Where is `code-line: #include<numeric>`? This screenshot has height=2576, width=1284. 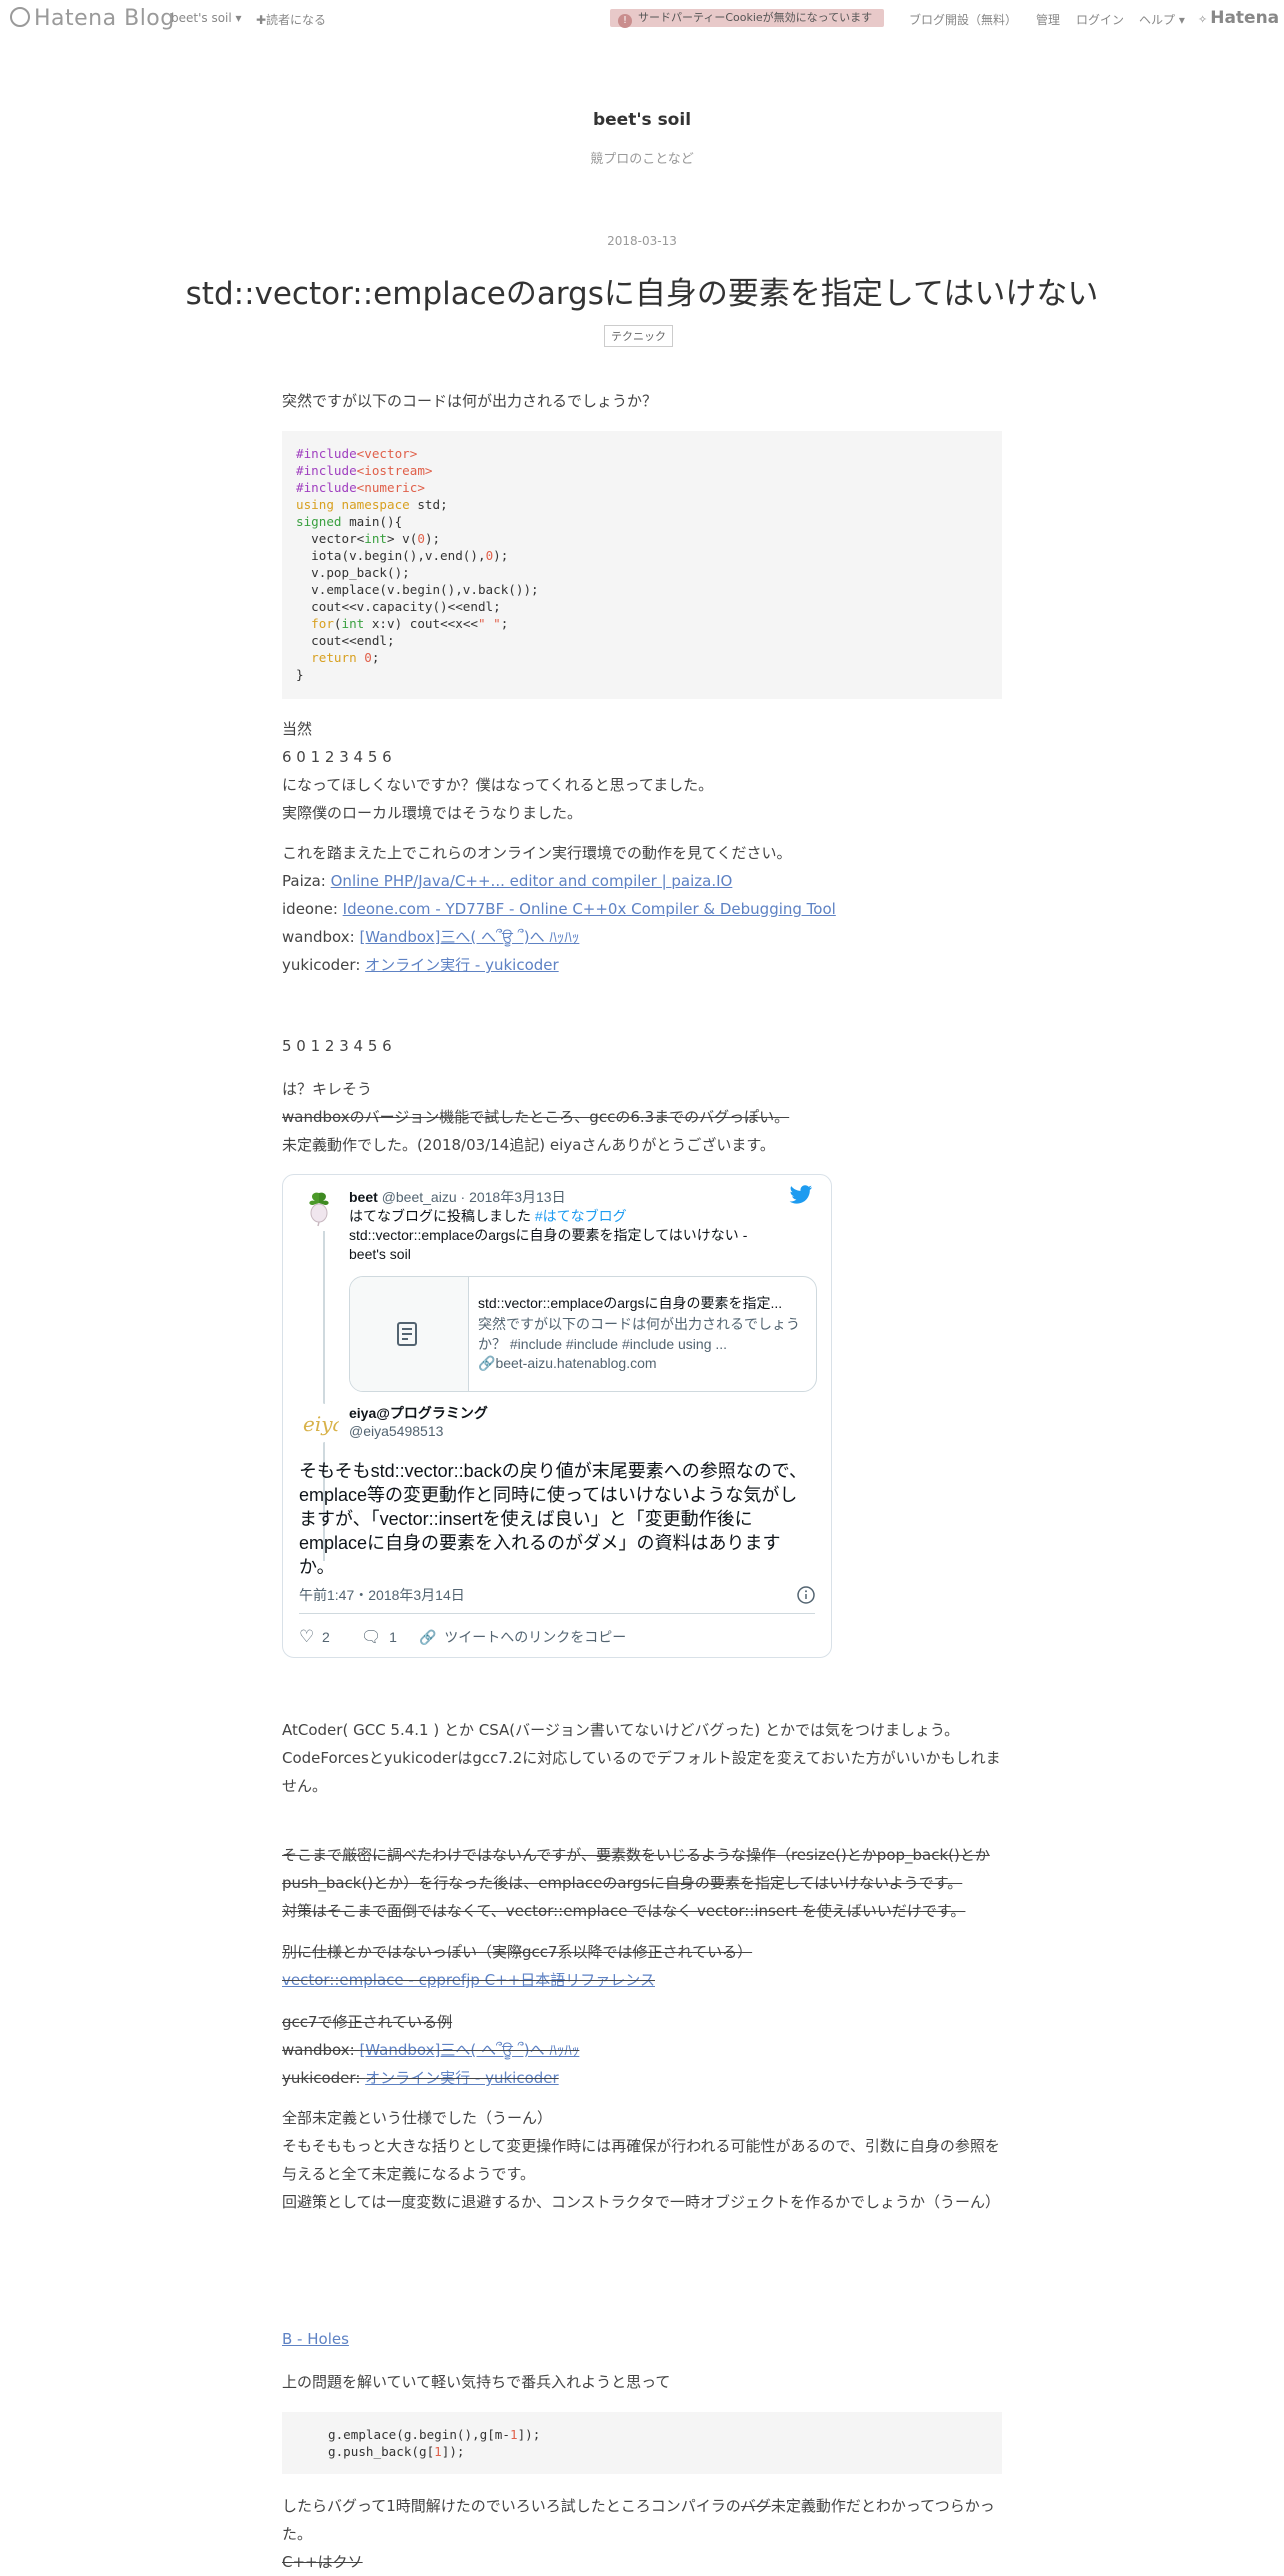
code-line: #include<numeric> is located at coordinates (360, 487).